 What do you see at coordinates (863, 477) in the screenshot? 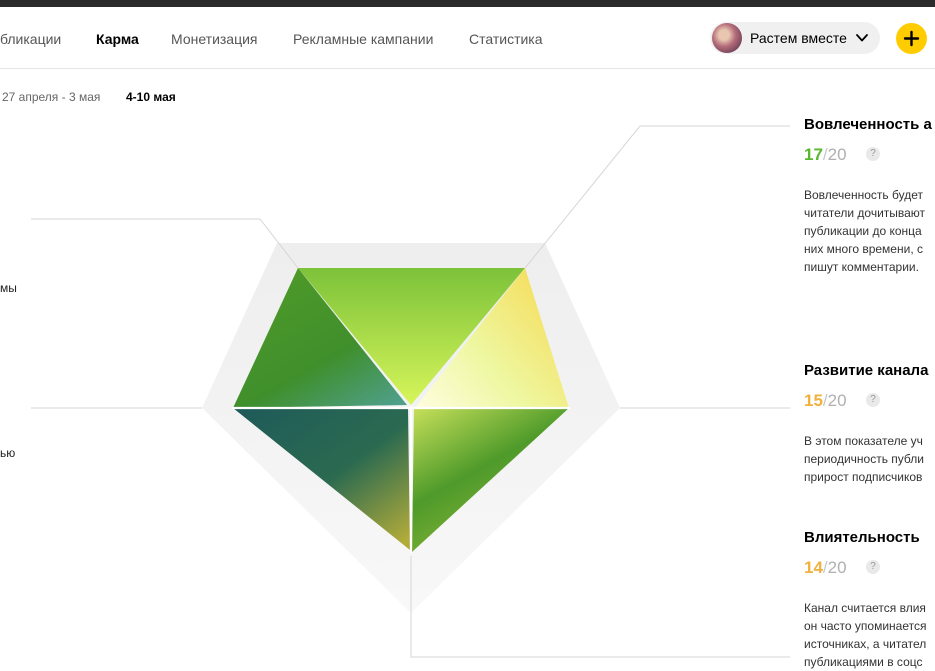
I see `description-line: прирост подписчиков` at bounding box center [863, 477].